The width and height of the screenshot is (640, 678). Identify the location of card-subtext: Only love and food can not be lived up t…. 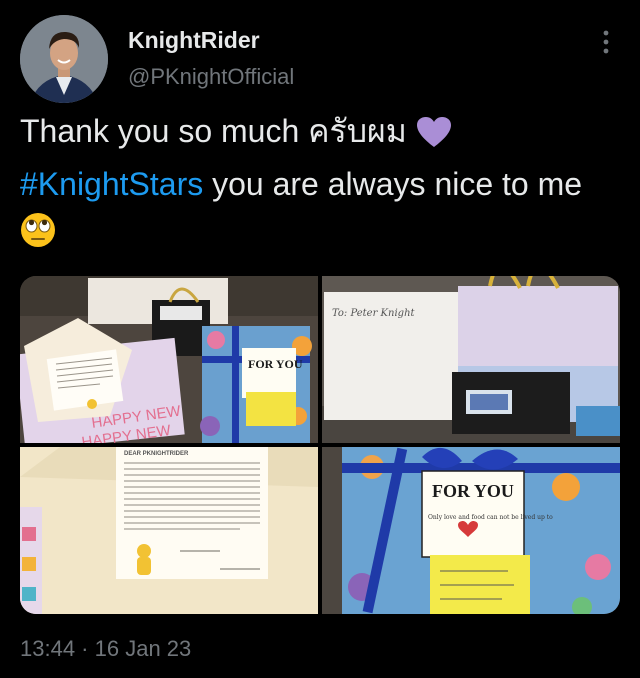
(490, 517).